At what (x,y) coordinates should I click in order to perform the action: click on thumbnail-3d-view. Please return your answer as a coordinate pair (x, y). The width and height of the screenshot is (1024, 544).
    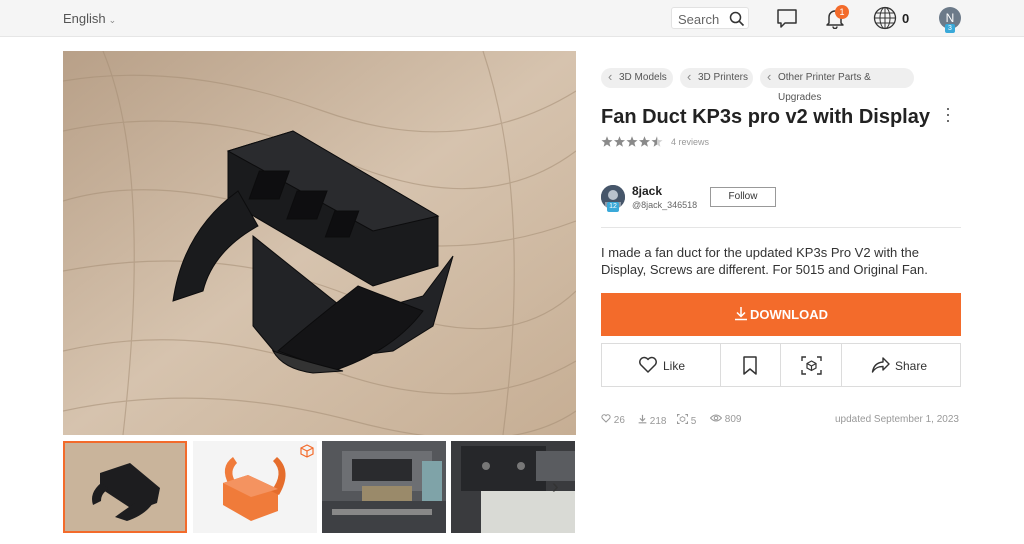
    Looking at the image, I should click on (255, 487).